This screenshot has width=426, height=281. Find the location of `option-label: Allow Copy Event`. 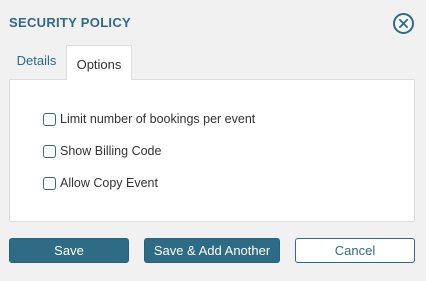

option-label: Allow Copy Event is located at coordinates (109, 183).